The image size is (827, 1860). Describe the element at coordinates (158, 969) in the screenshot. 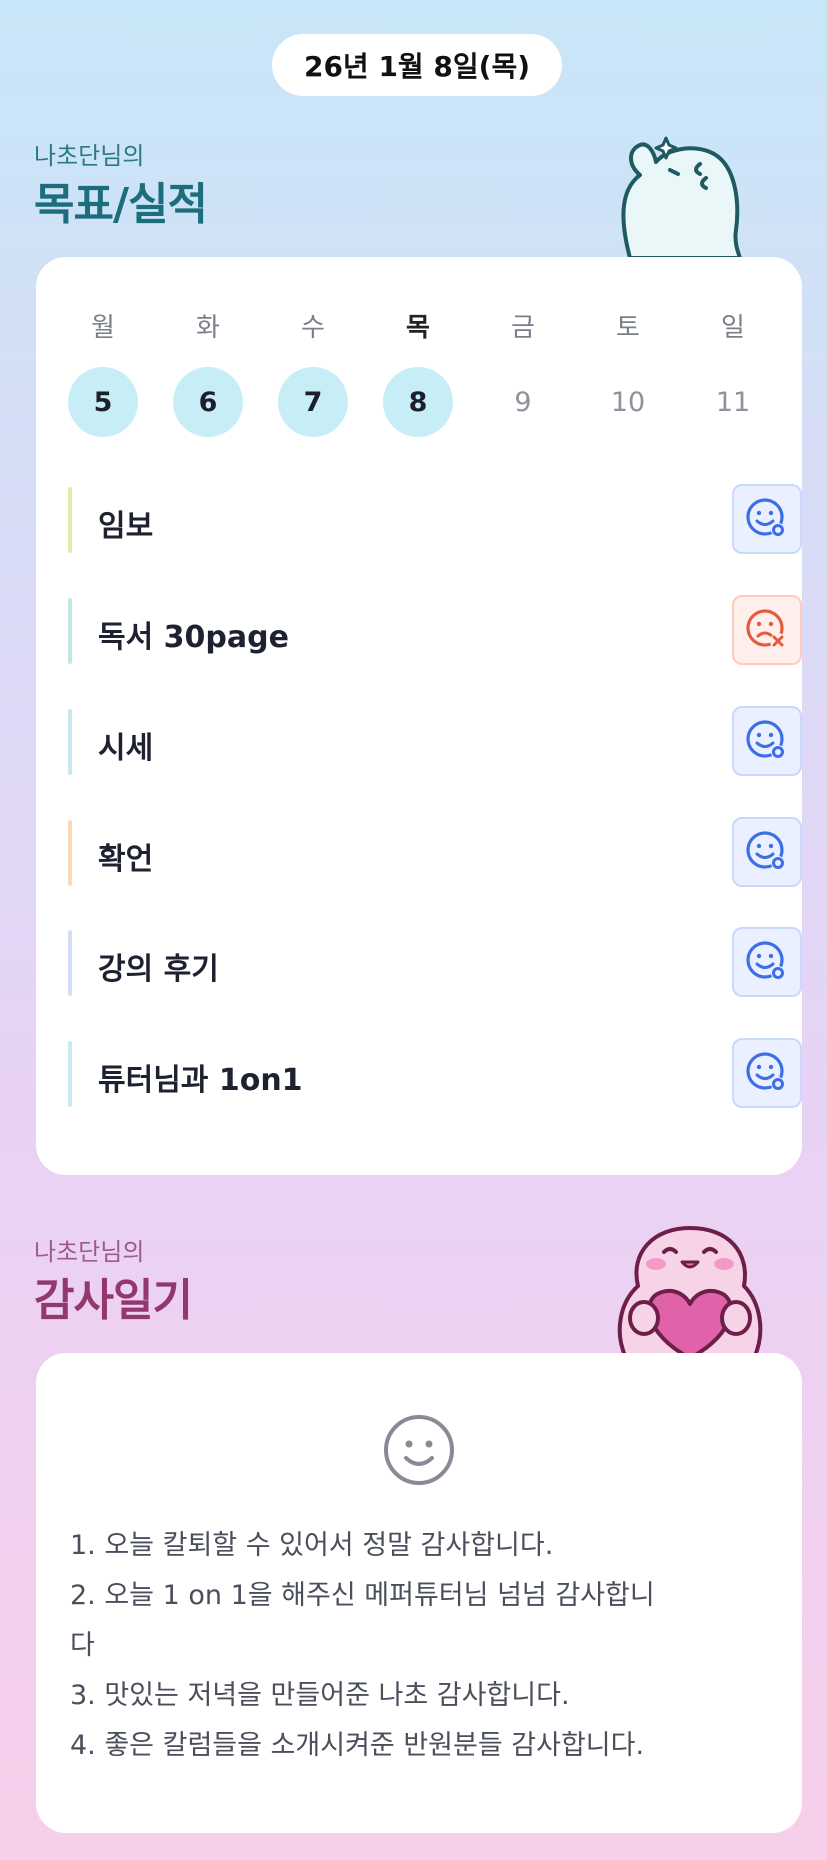

I see `goal-label: 강의 후기` at that location.